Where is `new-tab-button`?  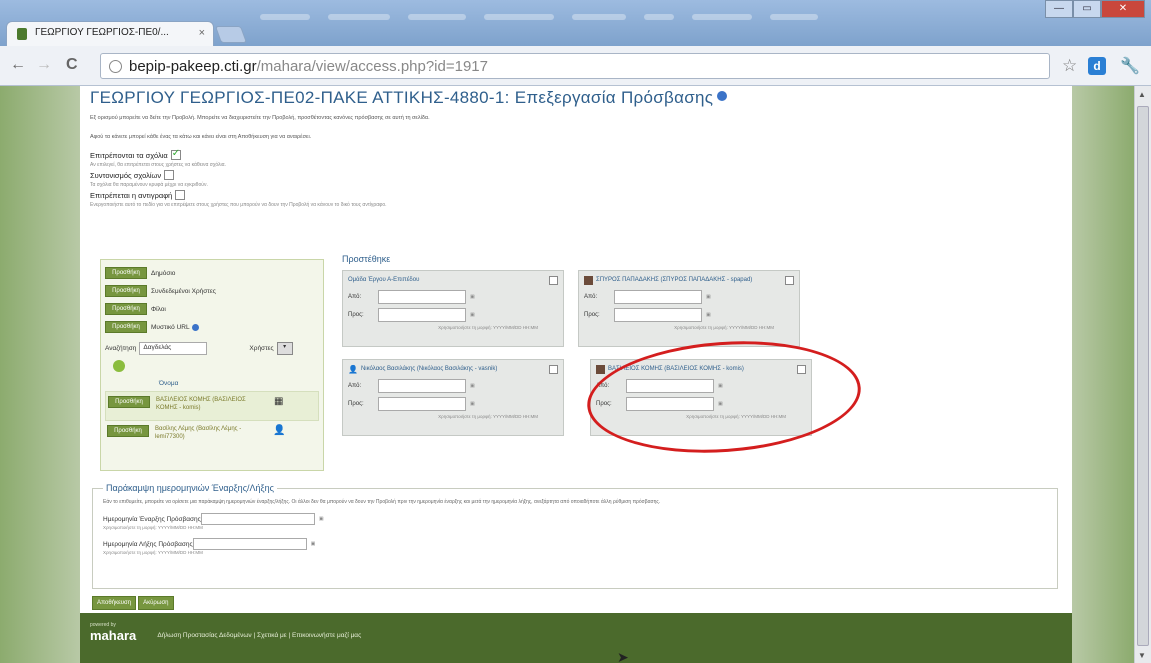 new-tab-button is located at coordinates (231, 34).